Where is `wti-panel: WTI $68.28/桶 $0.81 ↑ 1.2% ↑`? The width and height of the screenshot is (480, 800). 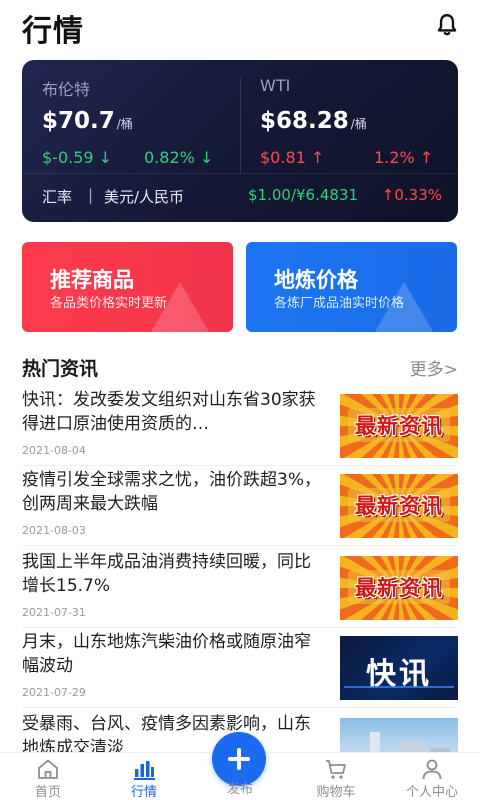
wti-panel: WTI $68.28/桶 $0.81 ↑ 1.2% ↑ is located at coordinates (359, 123).